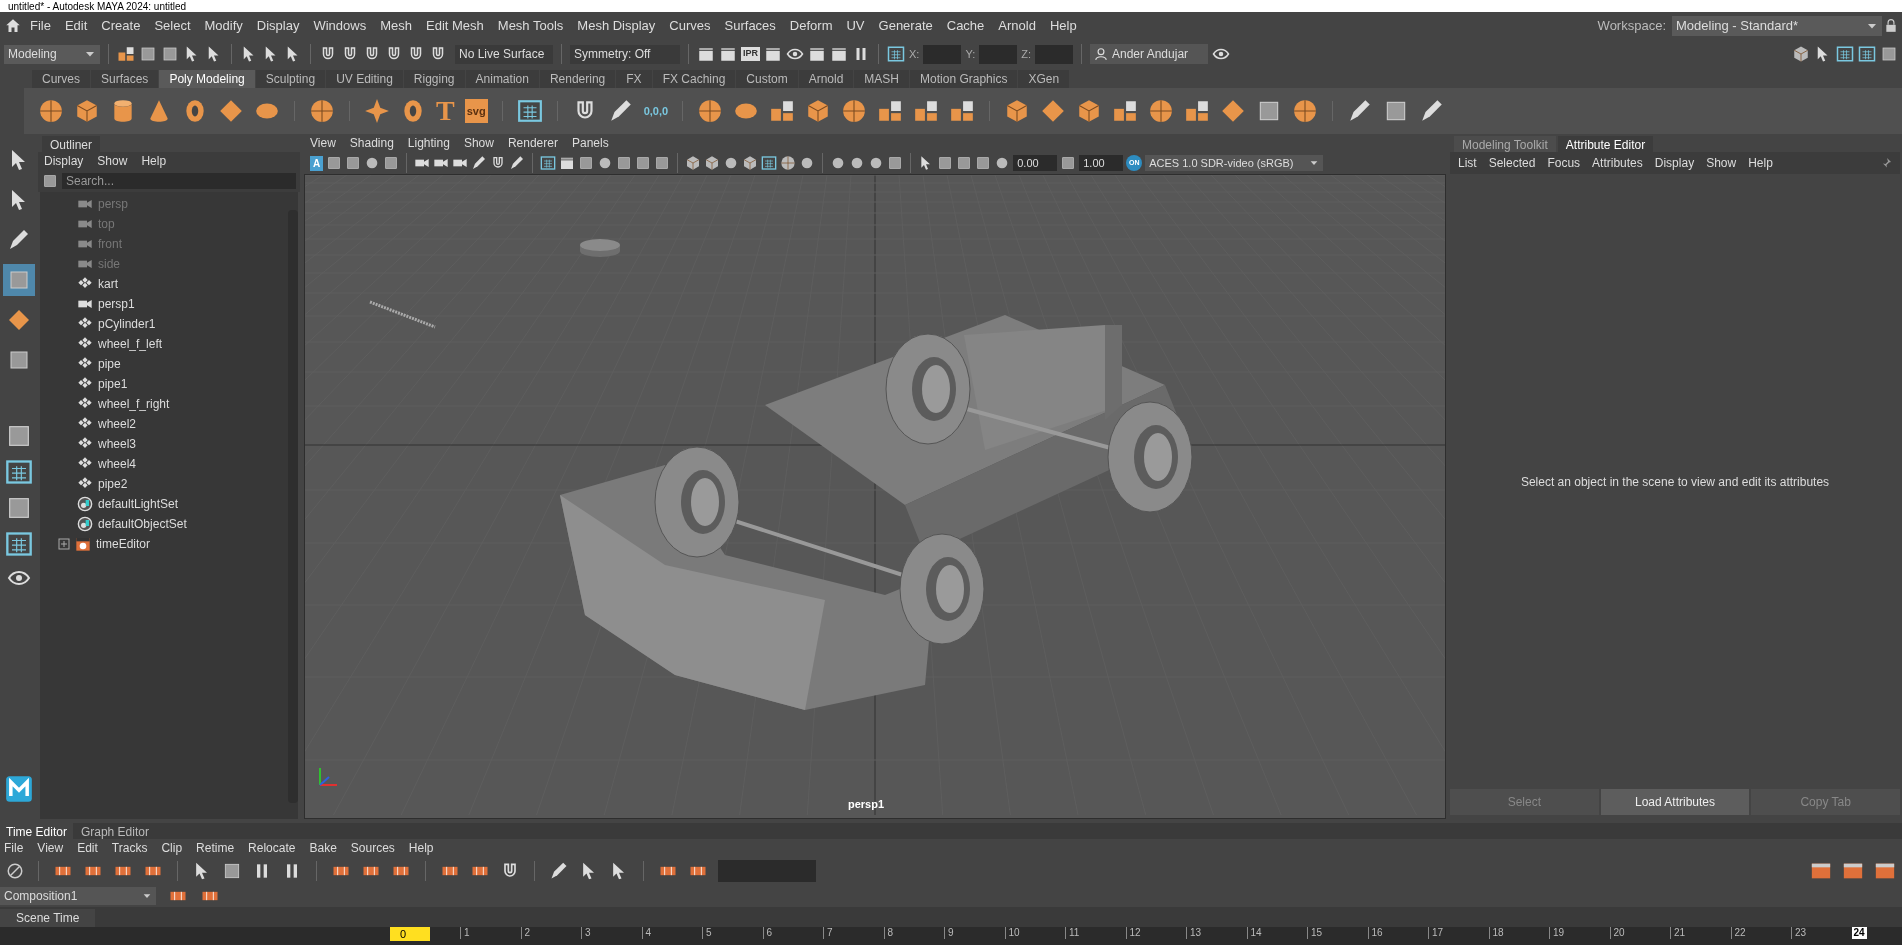 This screenshot has width=1902, height=945. Describe the element at coordinates (147, 896) in the screenshot. I see `caret-icon` at that location.